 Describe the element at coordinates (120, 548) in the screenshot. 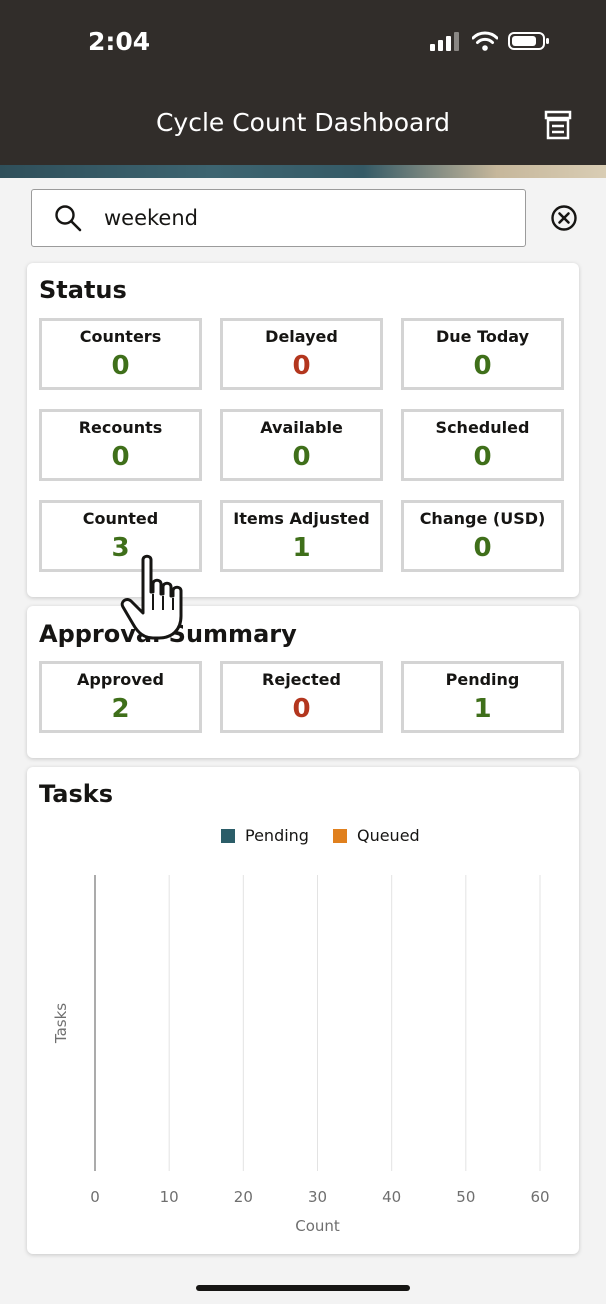

I see `tile-value: 3` at that location.